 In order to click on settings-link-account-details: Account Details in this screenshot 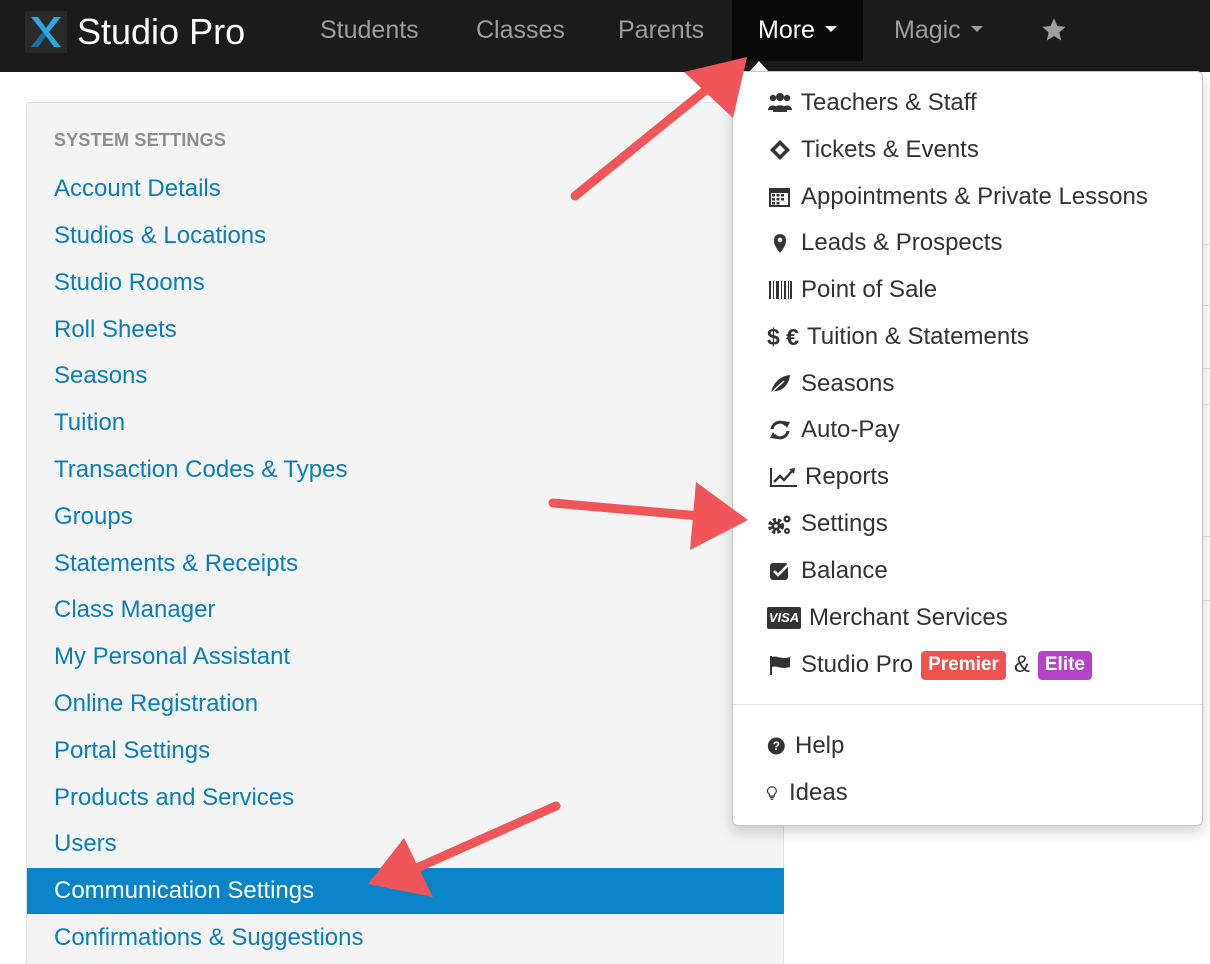, I will do `click(137, 189)`.